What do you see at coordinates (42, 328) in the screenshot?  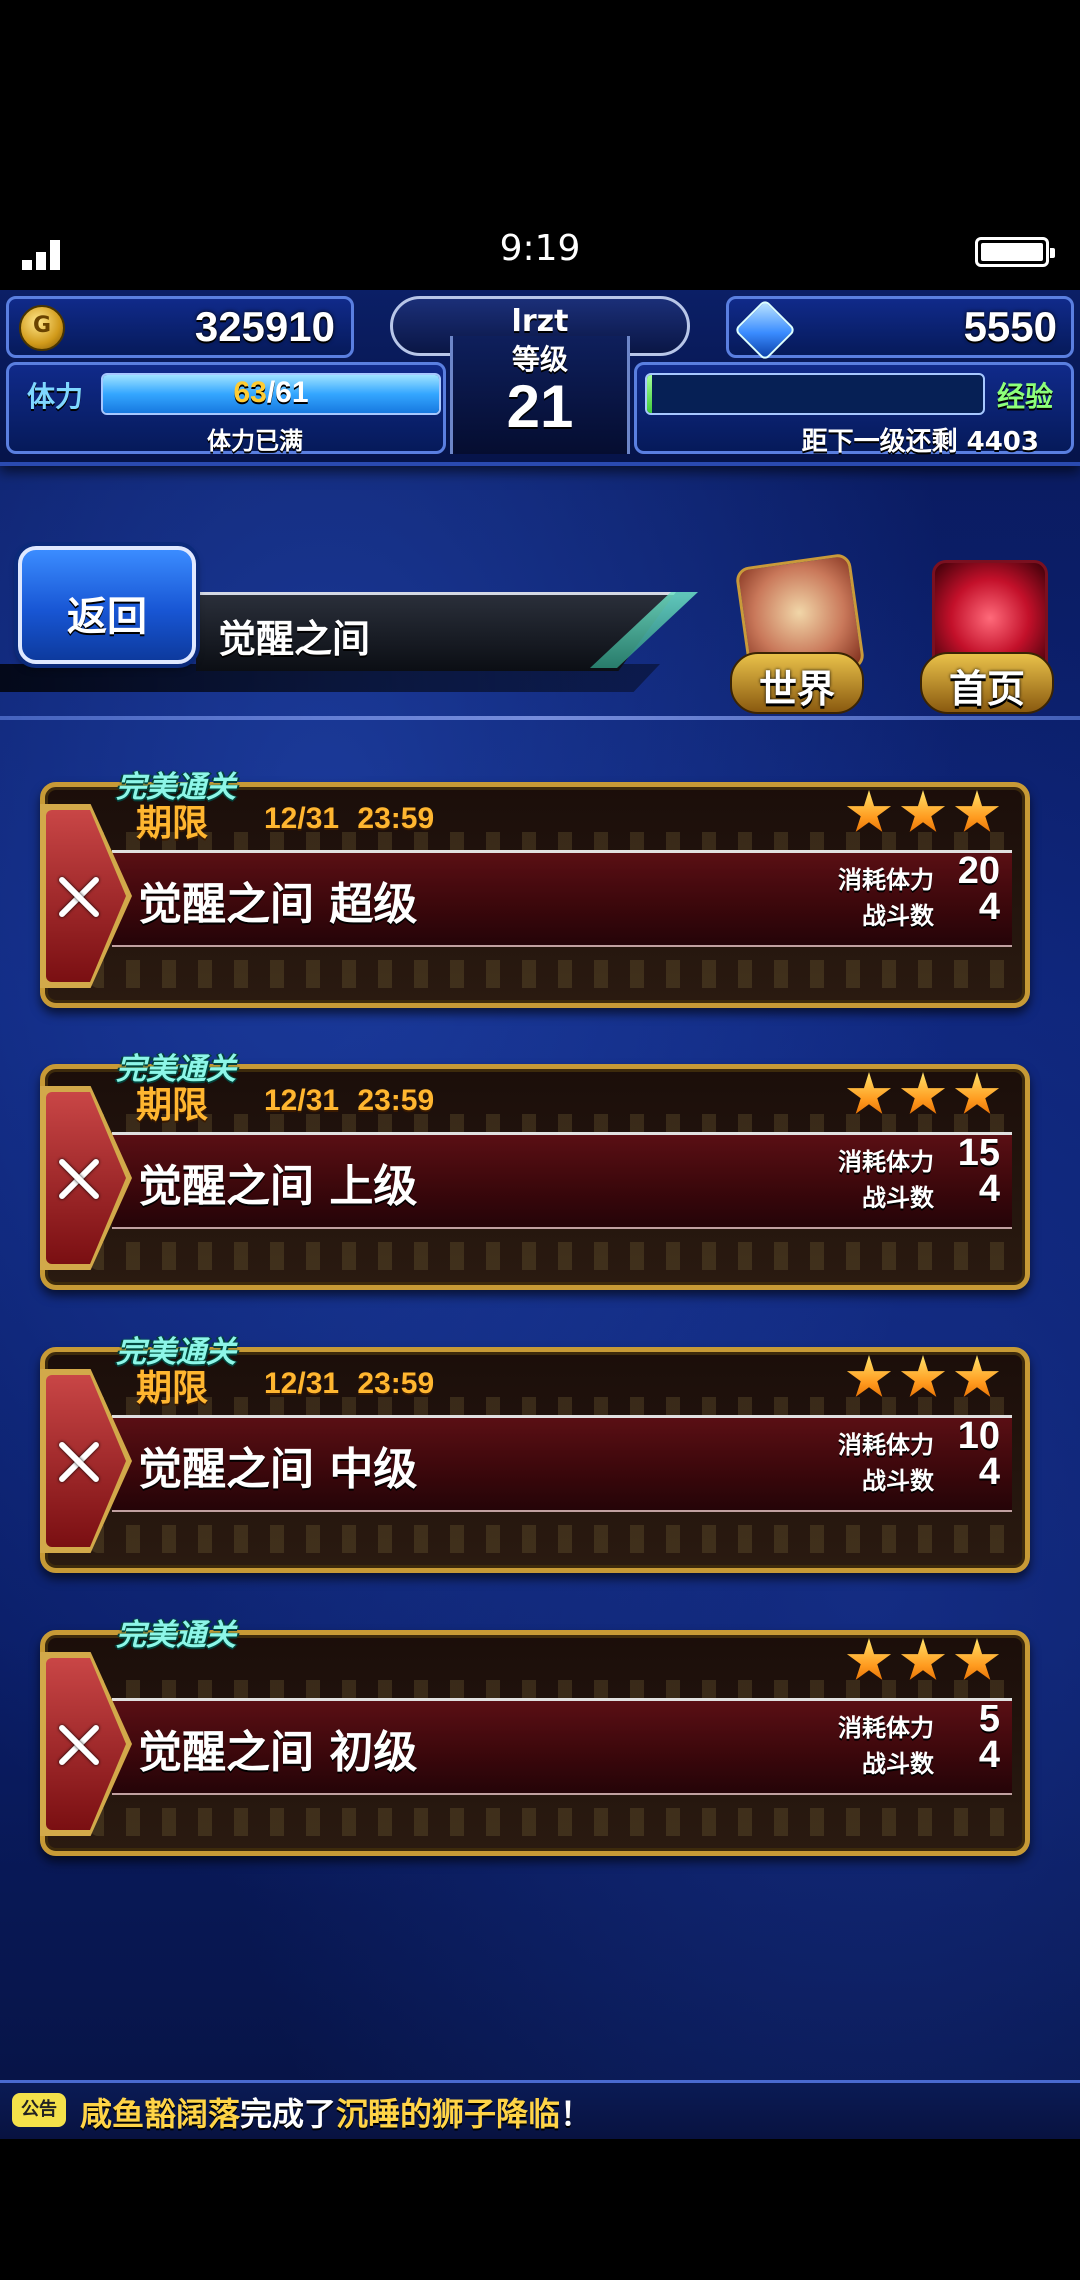 I see `gil-coin-icon: G` at bounding box center [42, 328].